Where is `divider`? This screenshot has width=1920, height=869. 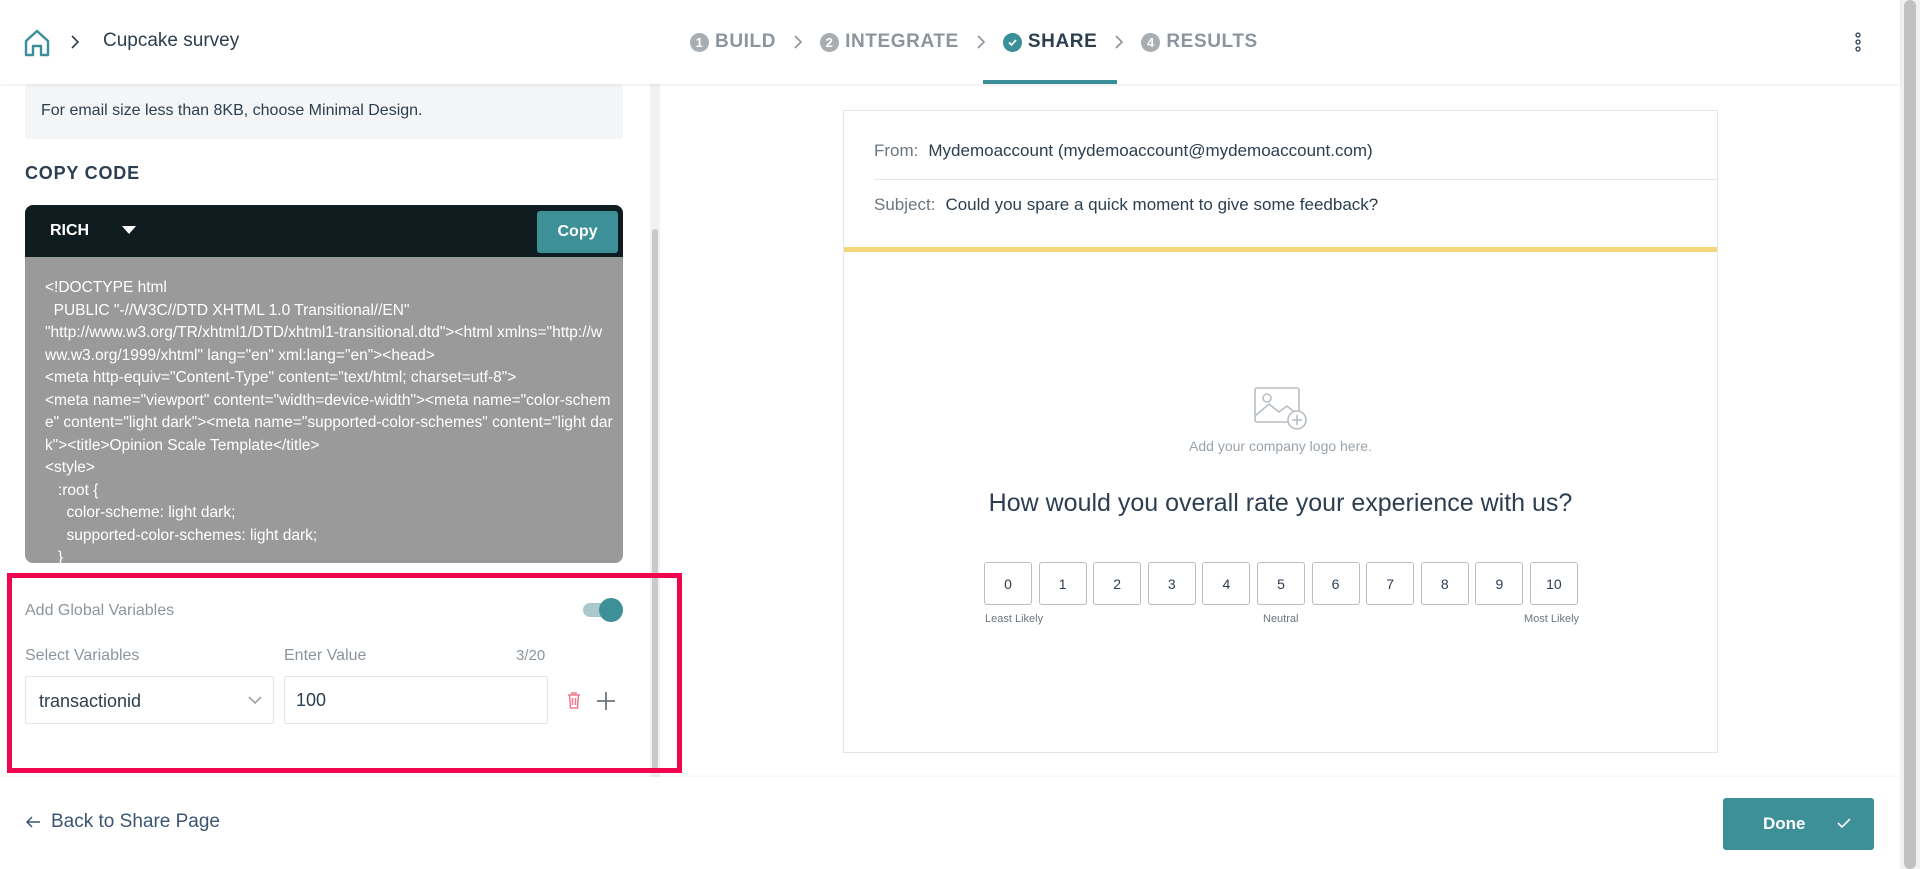
divider is located at coordinates (1295, 179).